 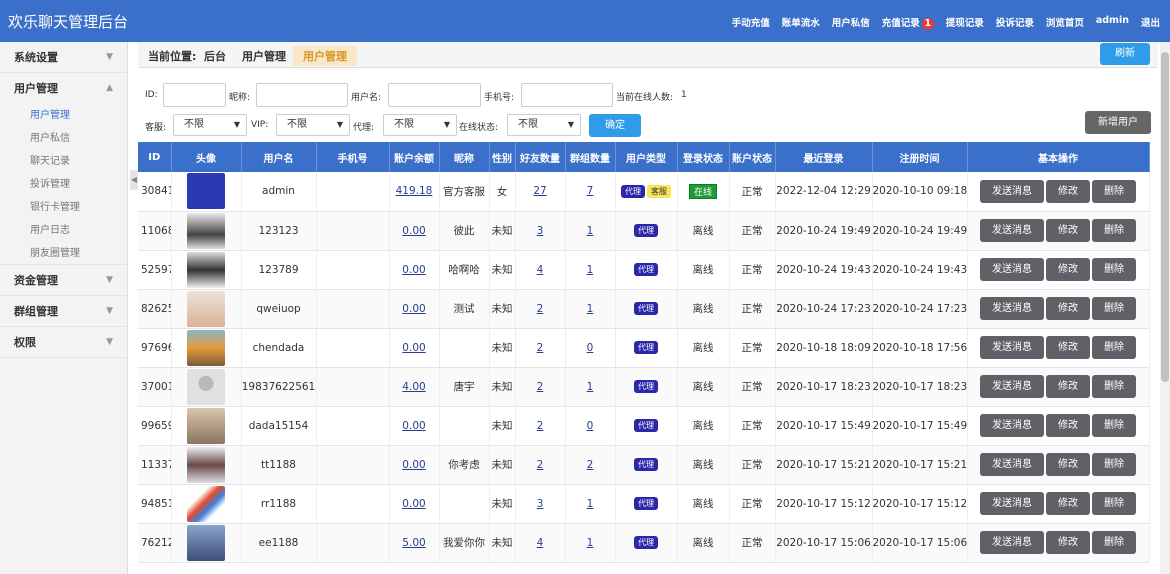 I want to click on nav-user-messages: 用户私信, so click(x=851, y=22).